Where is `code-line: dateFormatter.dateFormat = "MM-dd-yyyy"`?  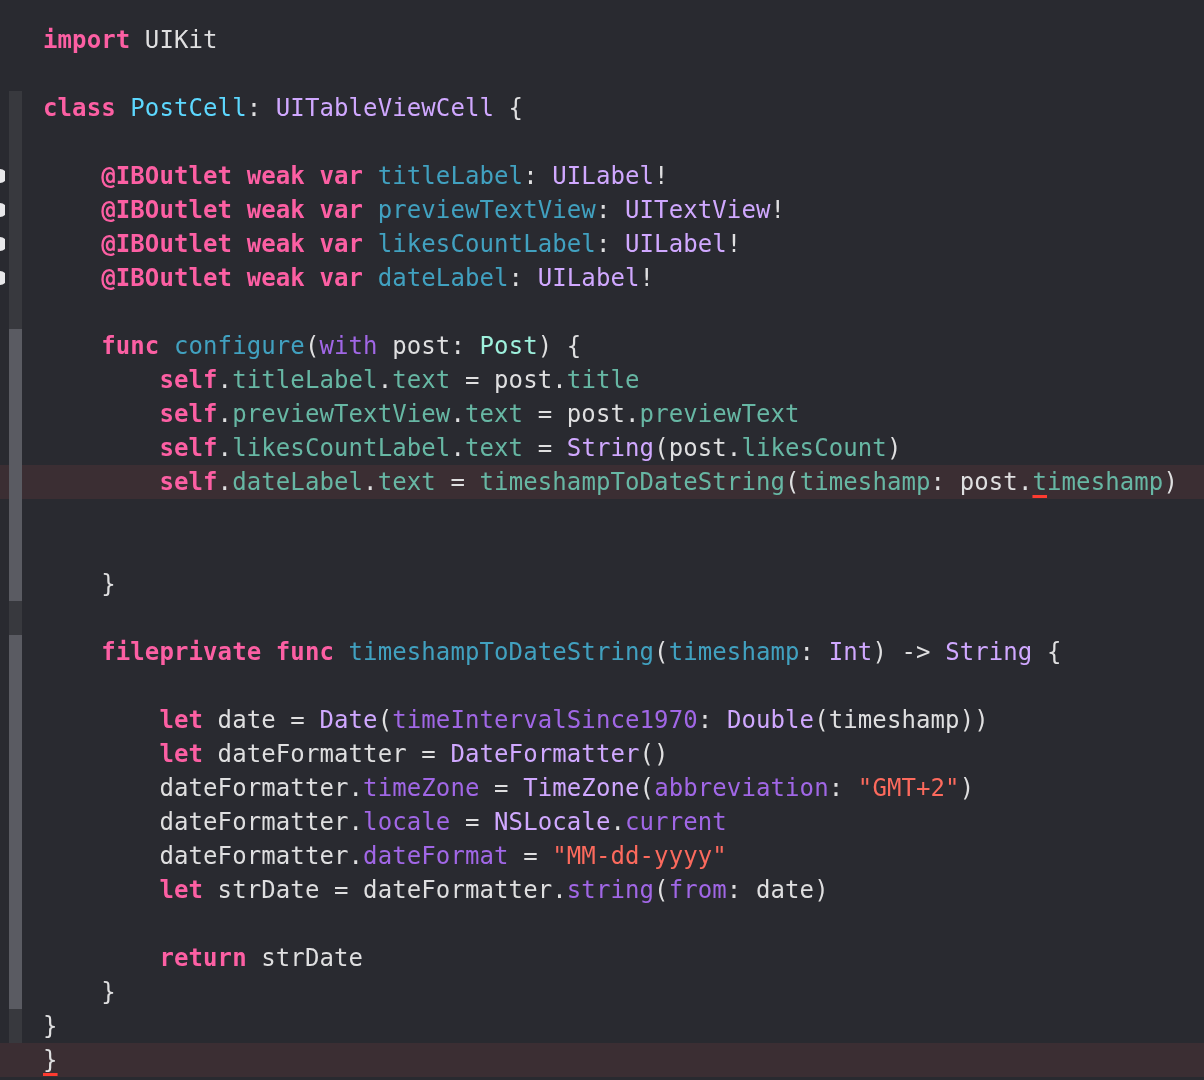
code-line: dateFormatter.dateFormat = "MM-dd-yyyy" is located at coordinates (442, 856).